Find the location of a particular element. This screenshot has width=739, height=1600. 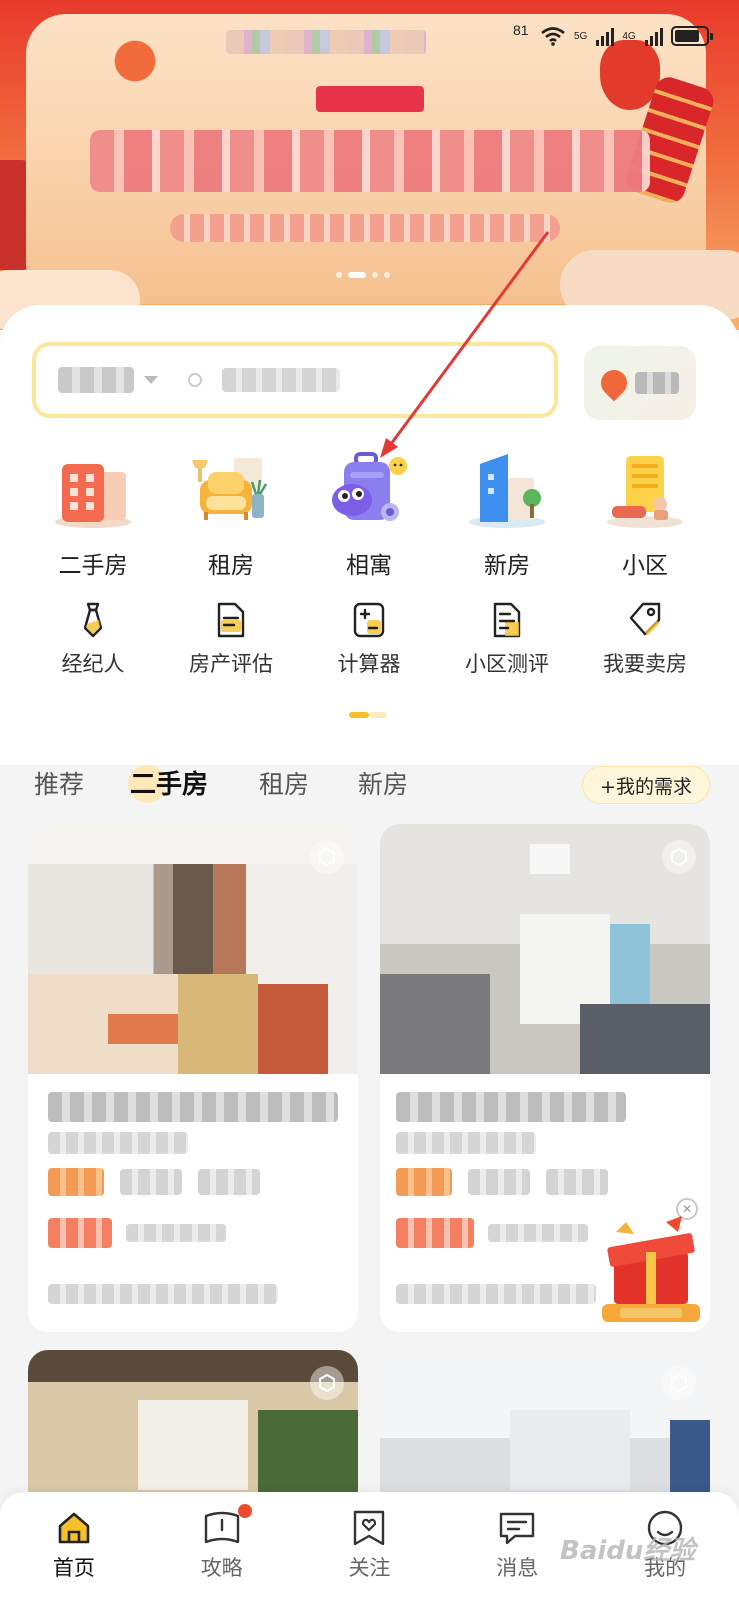

category-row: 二手房 租房 相寓 新房 小区 is located at coordinates (369, 515).